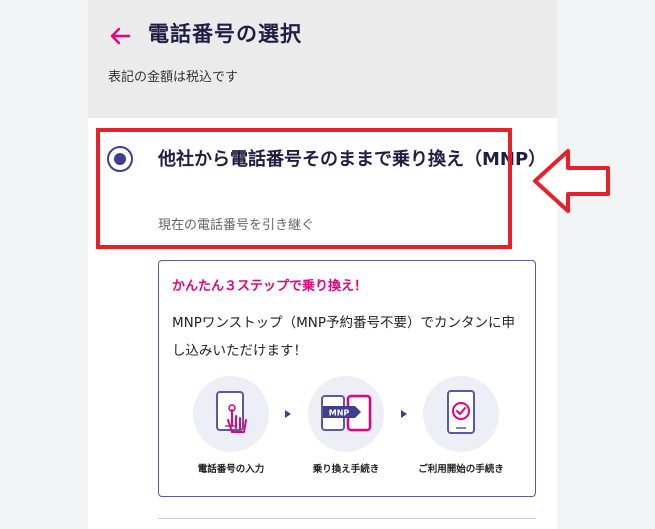 The image size is (655, 529). What do you see at coordinates (270, 286) in the screenshot?
I see `card-heading: かんたん３ステップで乗り換え！` at bounding box center [270, 286].